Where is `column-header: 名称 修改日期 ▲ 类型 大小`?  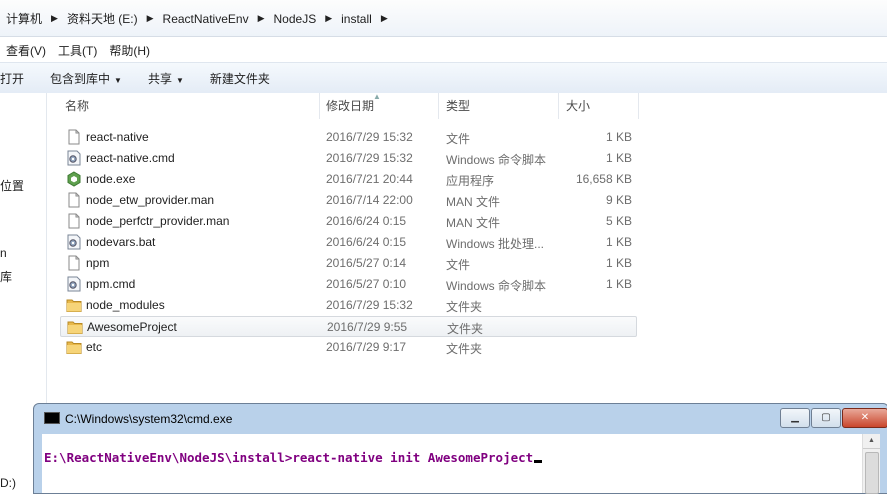 column-header: 名称 修改日期 ▲ 类型 大小 is located at coordinates (347, 105).